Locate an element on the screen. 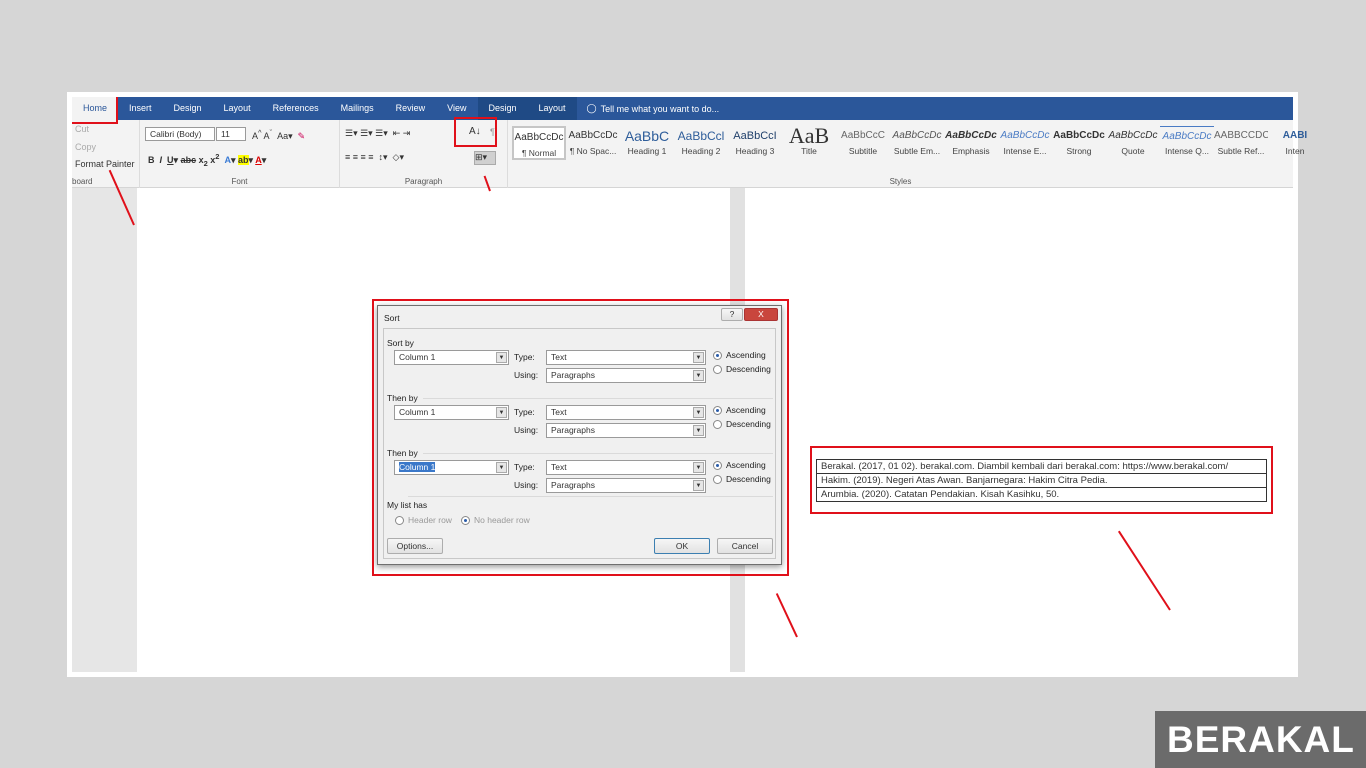  font-name-select: Calibri (Body) is located at coordinates (180, 134).